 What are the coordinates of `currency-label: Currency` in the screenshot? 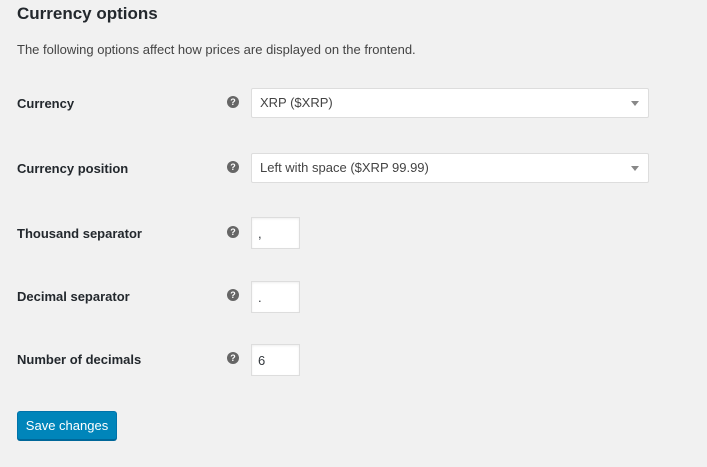 It's located at (46, 103).